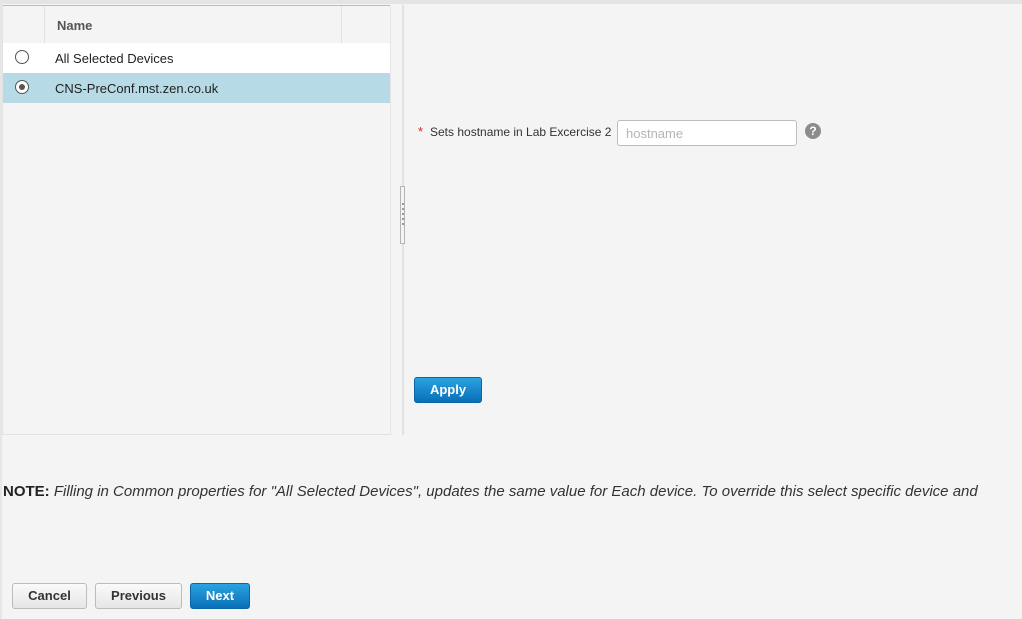  Describe the element at coordinates (22, 87) in the screenshot. I see `row-radio-selected` at that location.